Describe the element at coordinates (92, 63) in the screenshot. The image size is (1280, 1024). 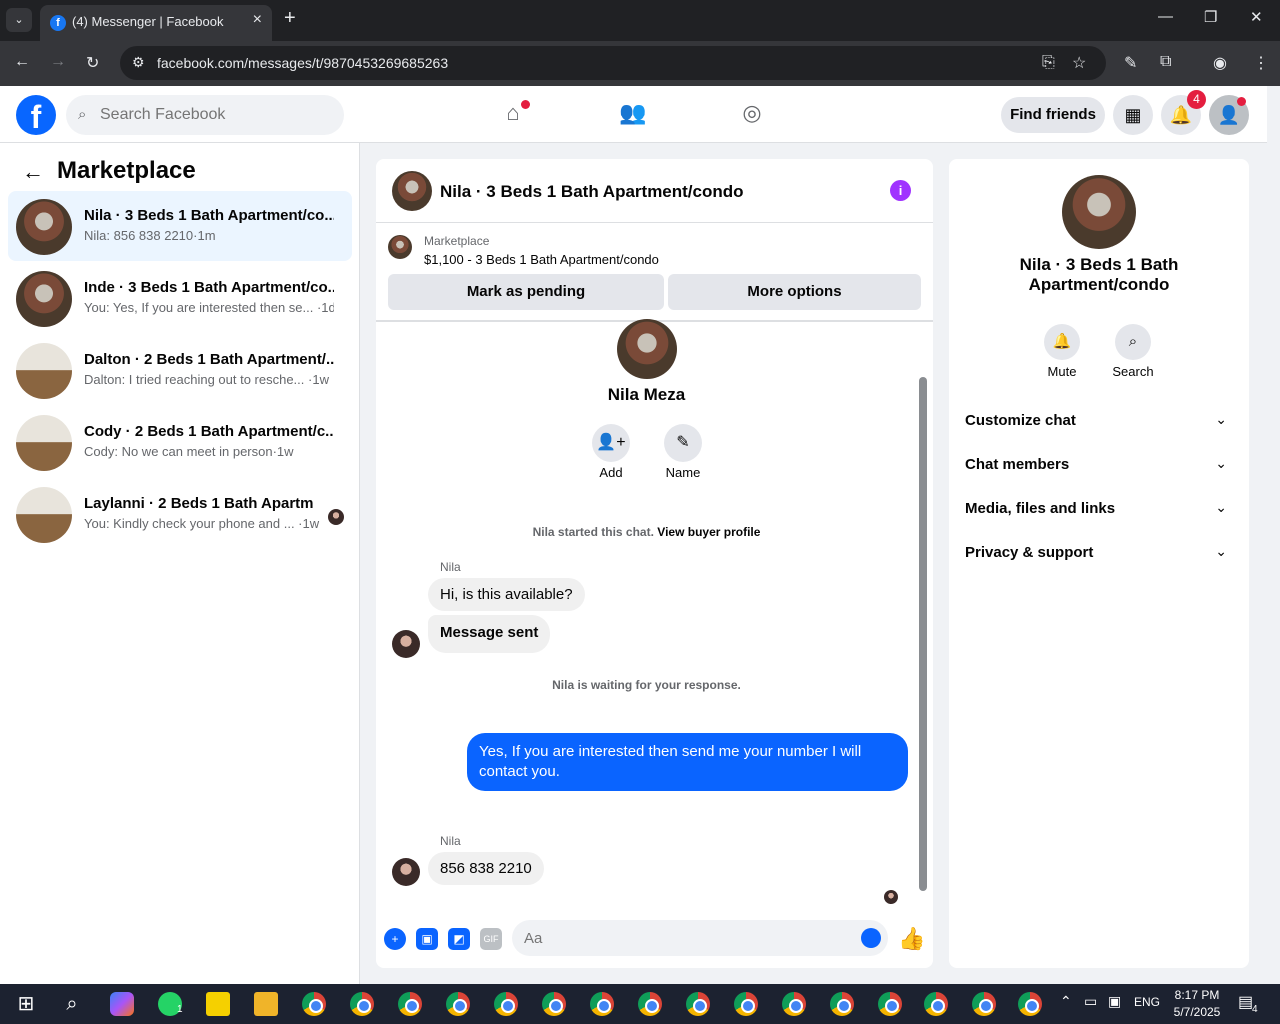
I see `reload-icon: ↻` at that location.